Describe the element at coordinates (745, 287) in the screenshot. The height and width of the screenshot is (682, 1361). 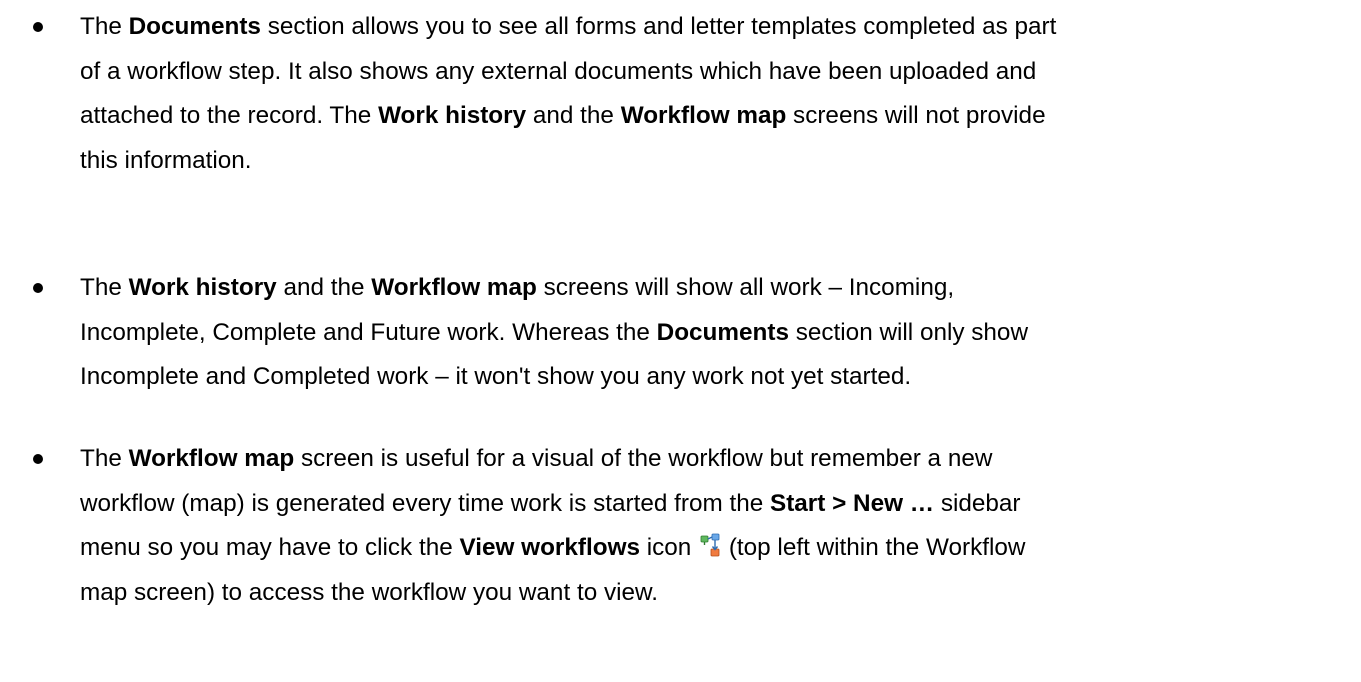
I see `text-run: screens will show all work – Incoming,` at that location.